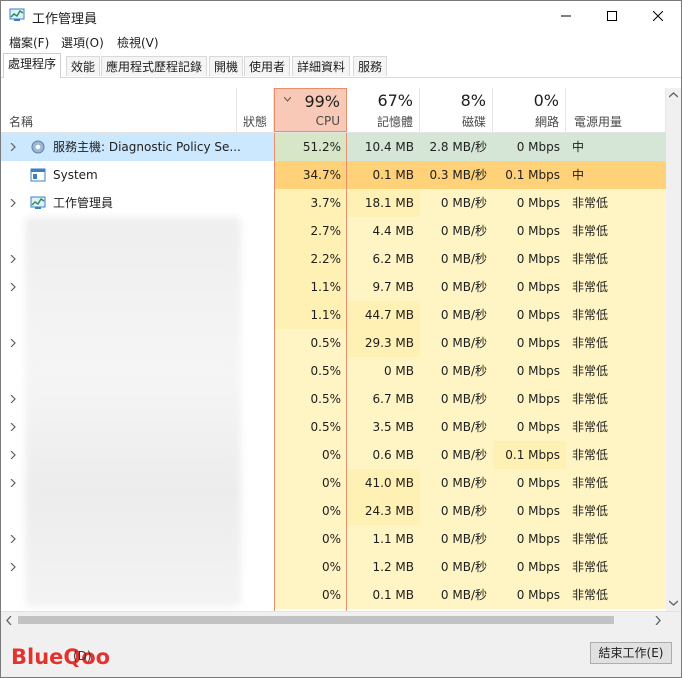 This screenshot has height=678, width=682. What do you see at coordinates (370, 66) in the screenshot?
I see `tab-services: 服務` at bounding box center [370, 66].